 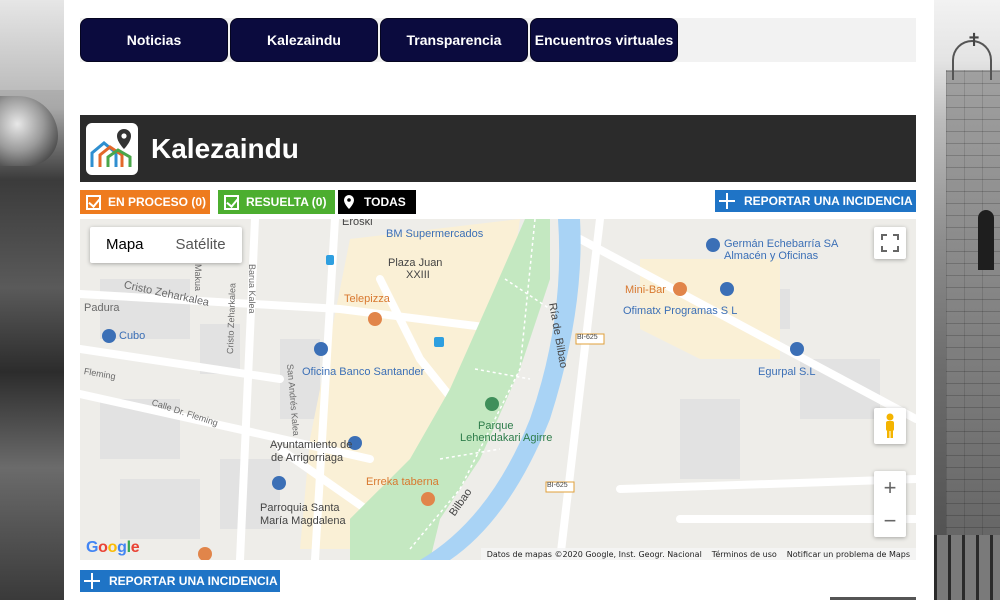 What do you see at coordinates (303, 521) in the screenshot?
I see `map-label-parroquia-2: María Magdalena` at bounding box center [303, 521].